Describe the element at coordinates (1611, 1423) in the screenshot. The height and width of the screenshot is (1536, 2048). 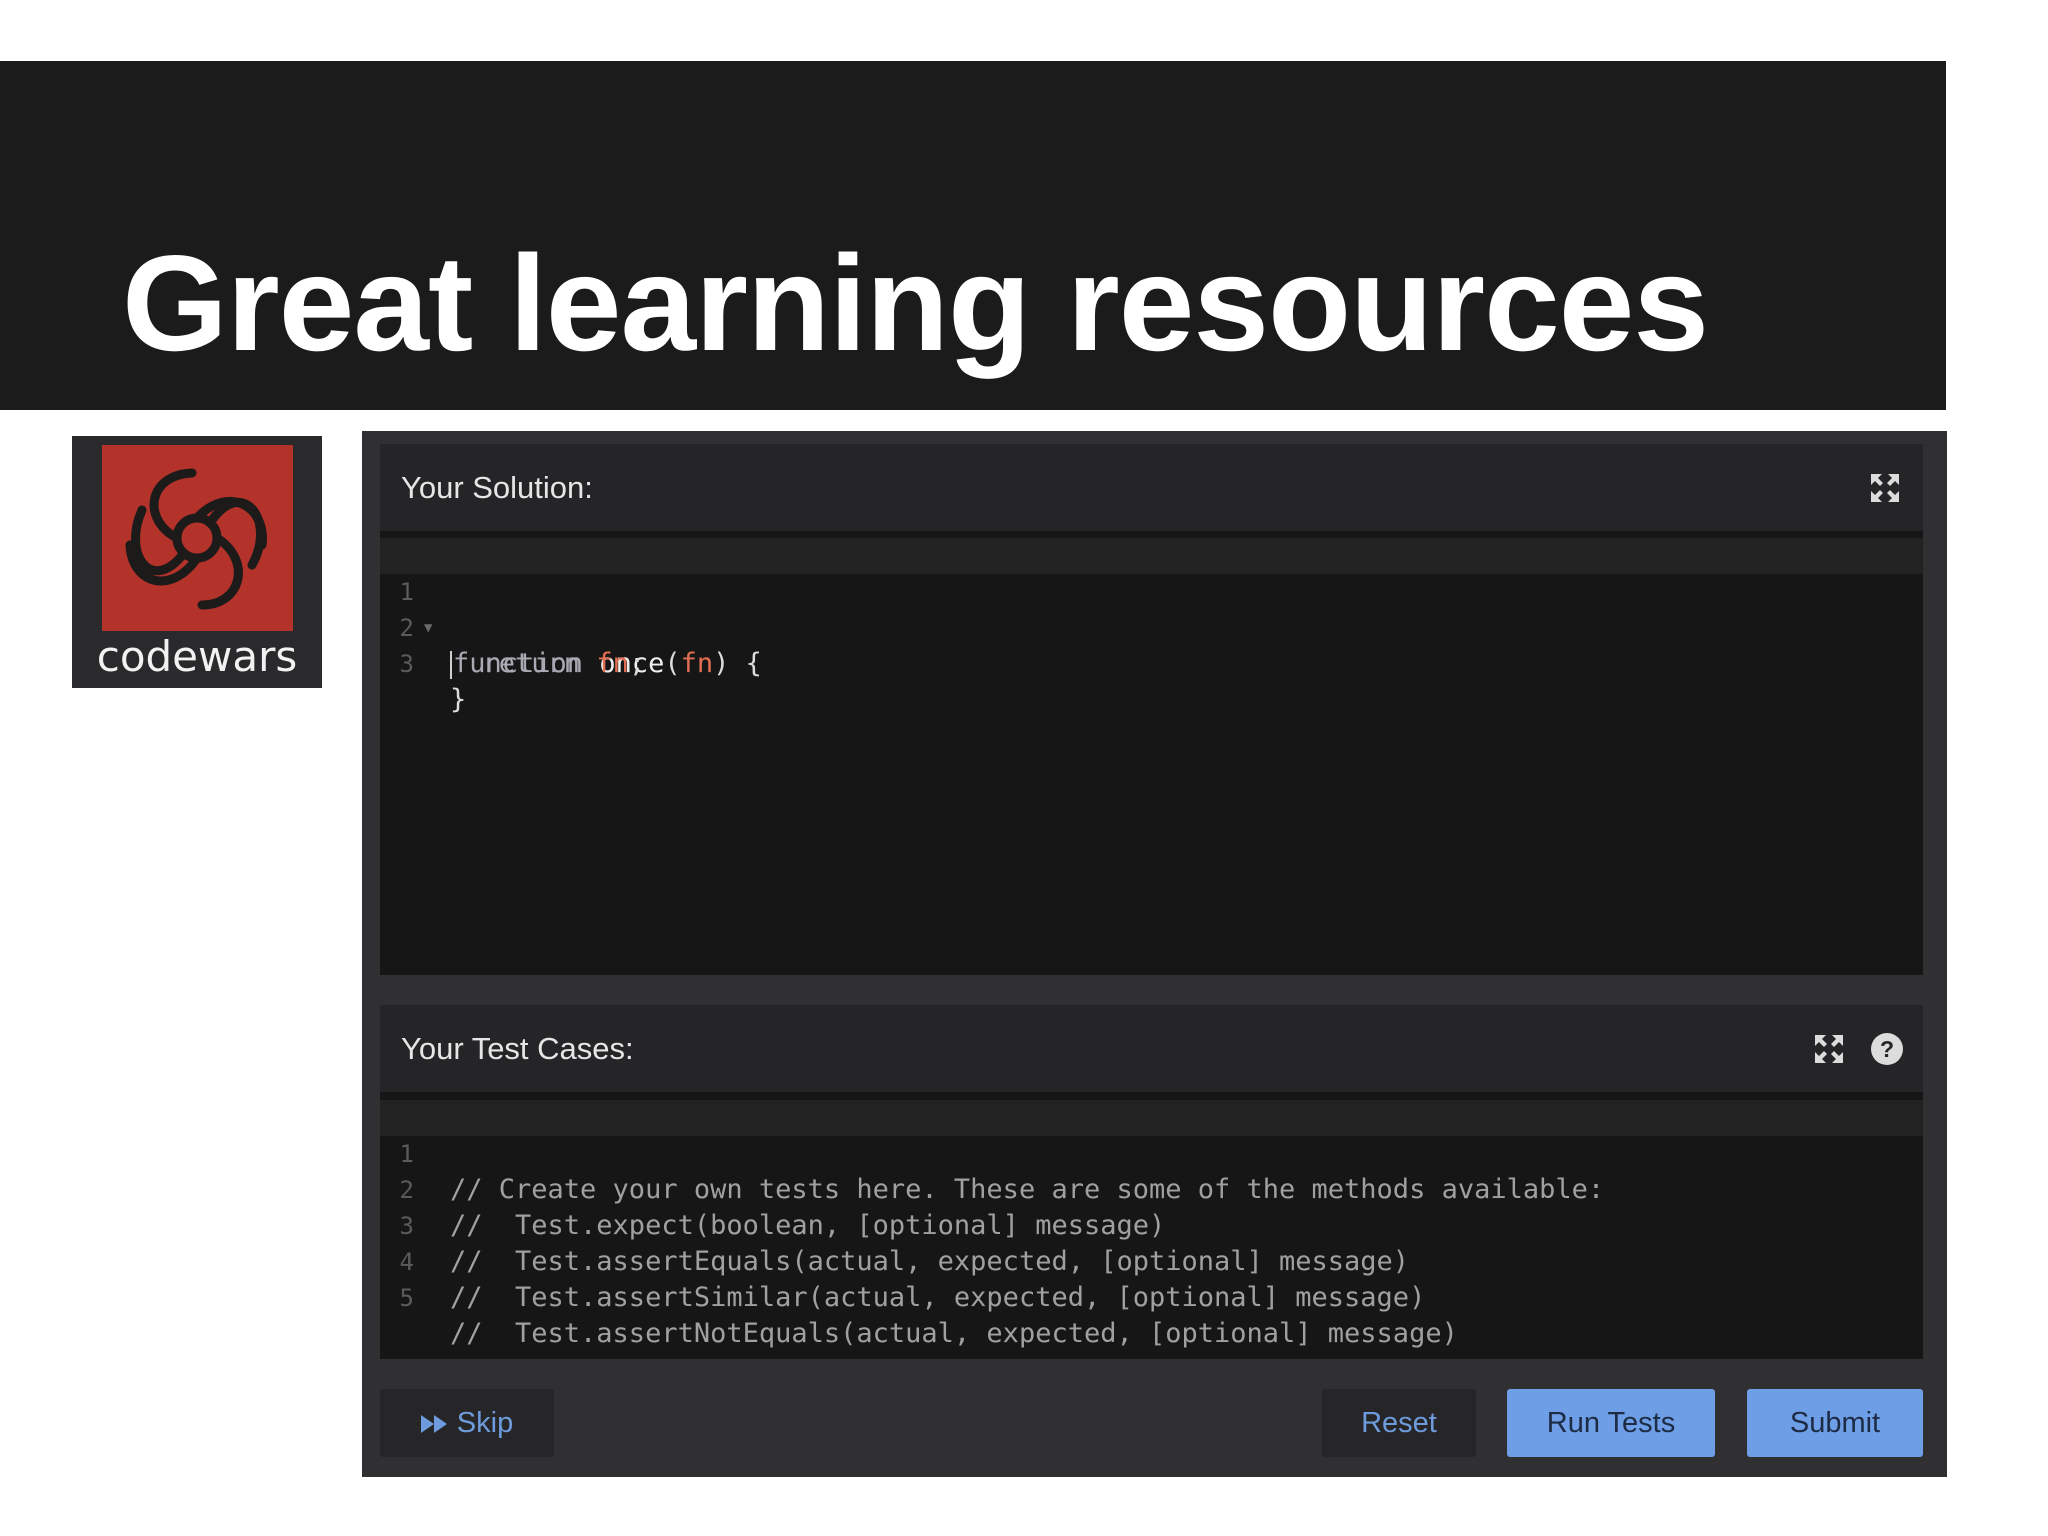
I see `run-tests-button: Run Tests` at that location.